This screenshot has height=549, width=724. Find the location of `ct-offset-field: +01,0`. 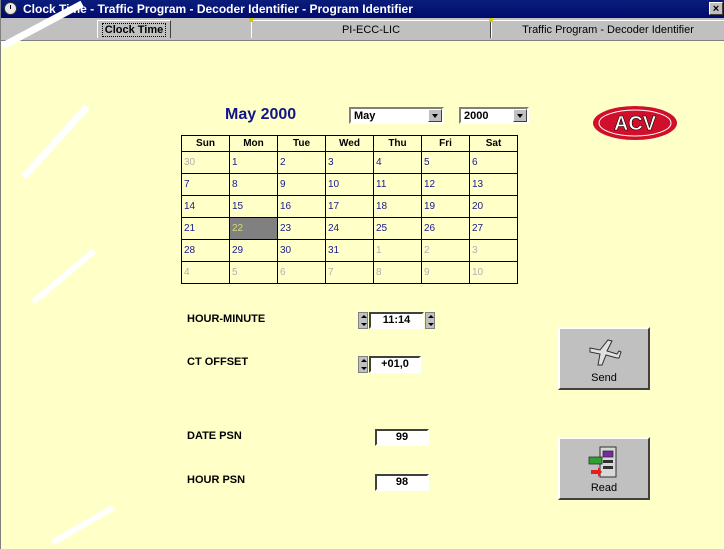

ct-offset-field: +01,0 is located at coordinates (395, 364).